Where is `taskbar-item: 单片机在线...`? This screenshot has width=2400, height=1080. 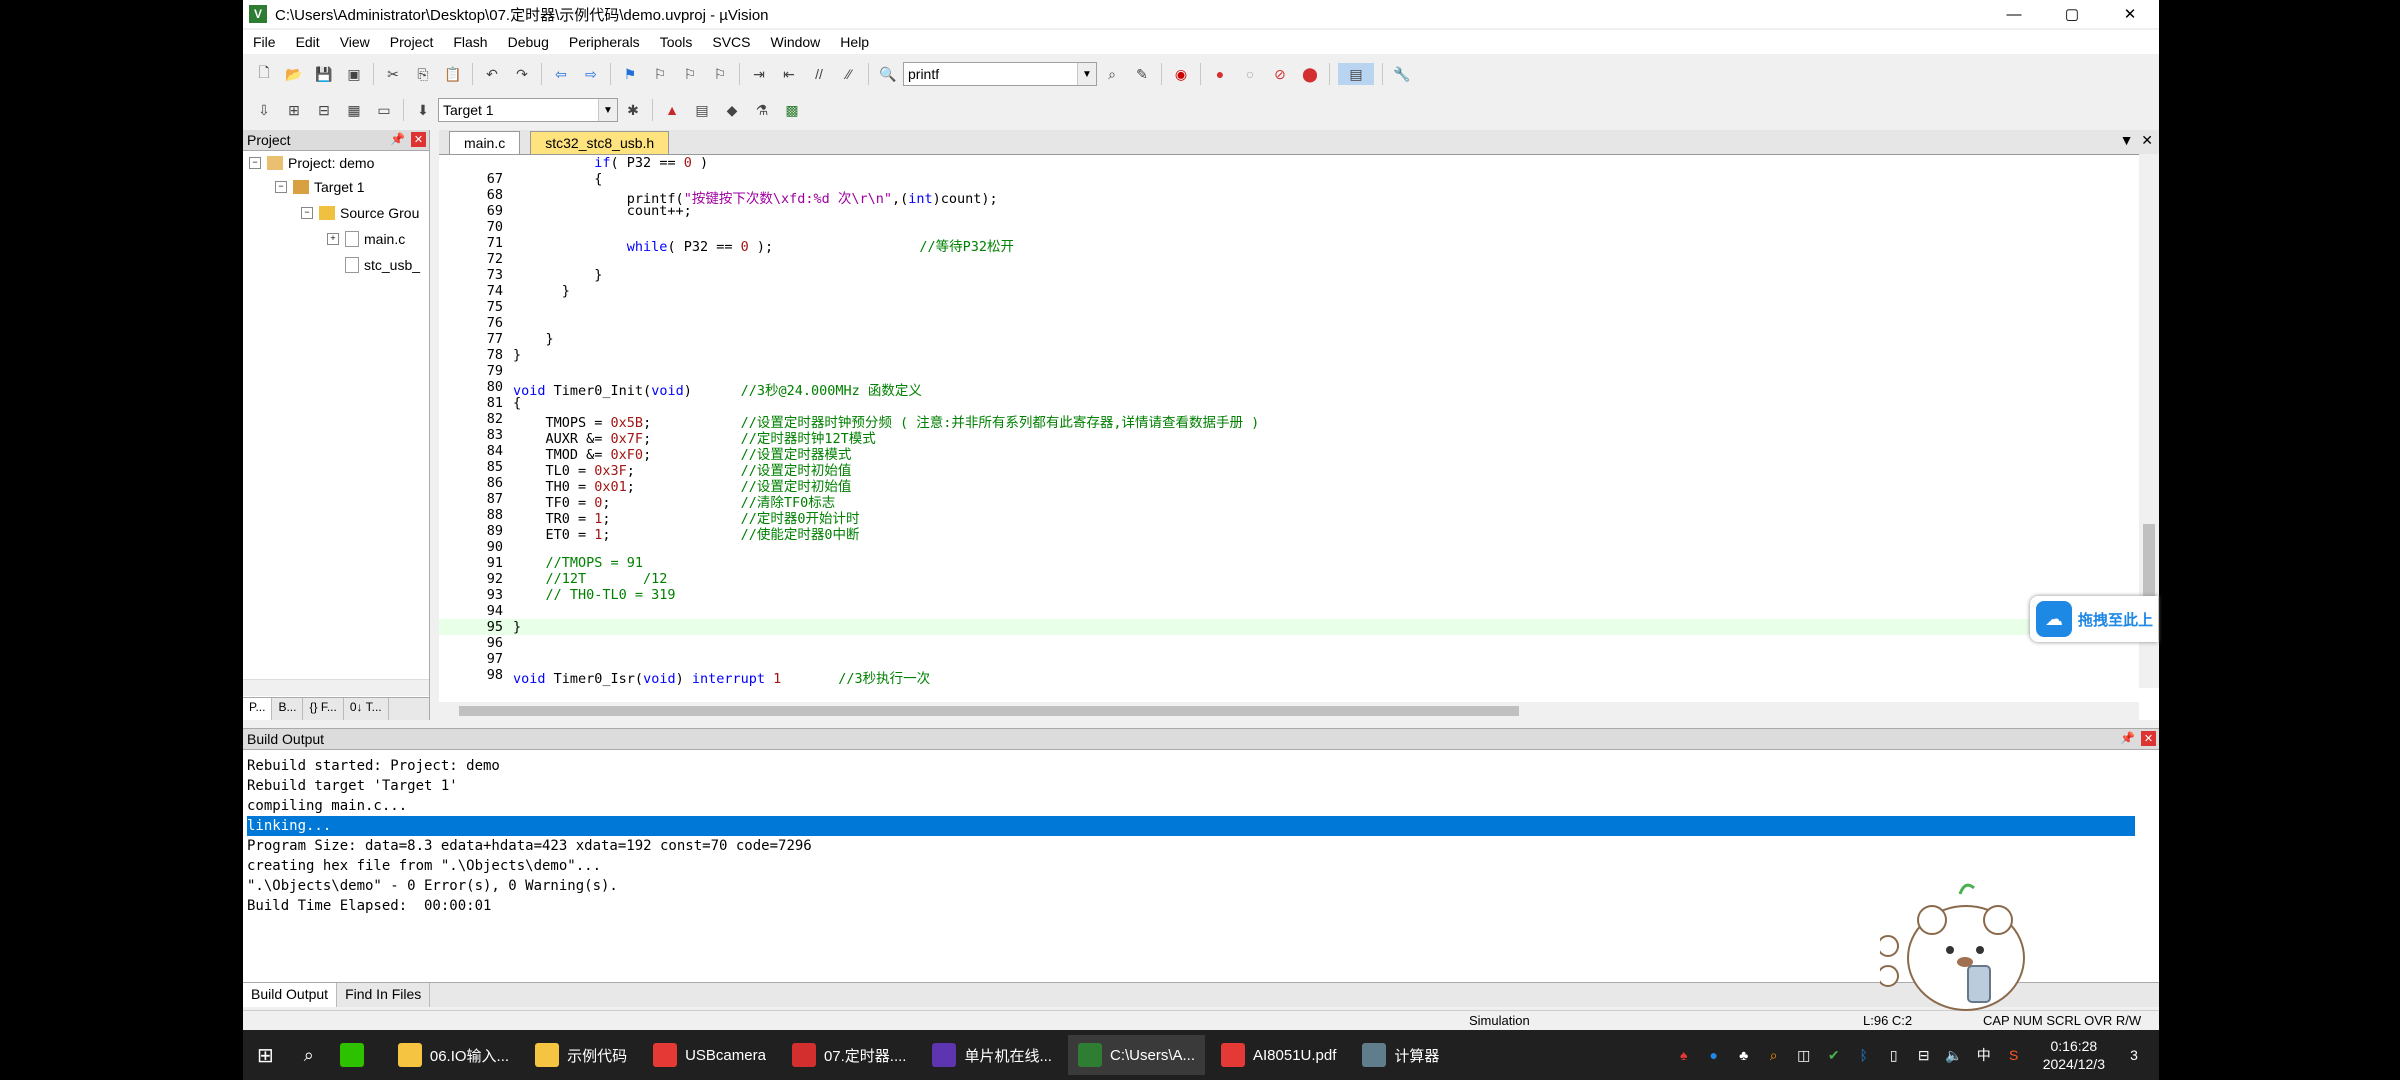 taskbar-item: 单片机在线... is located at coordinates (992, 1055).